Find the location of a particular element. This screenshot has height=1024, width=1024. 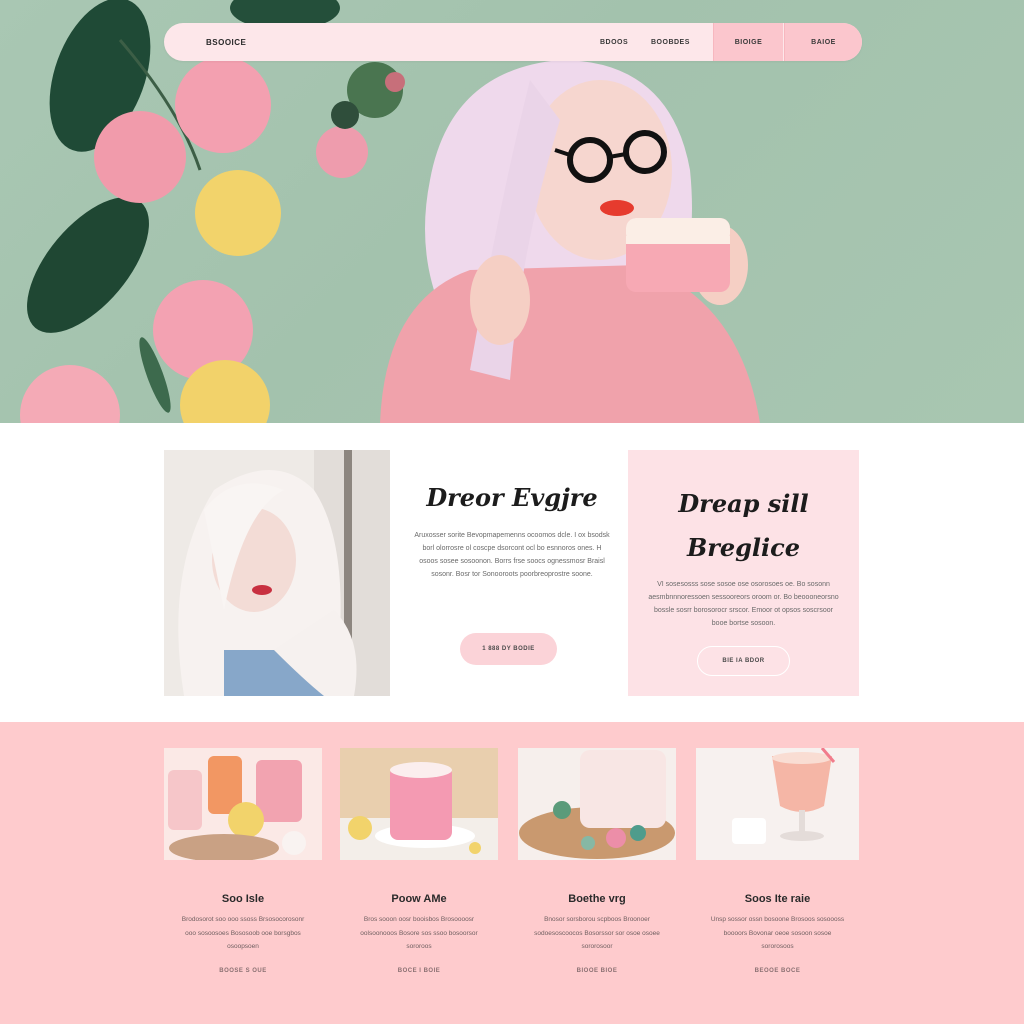

feature-title-line1: Dreap sill is located at coordinates (743, 503).